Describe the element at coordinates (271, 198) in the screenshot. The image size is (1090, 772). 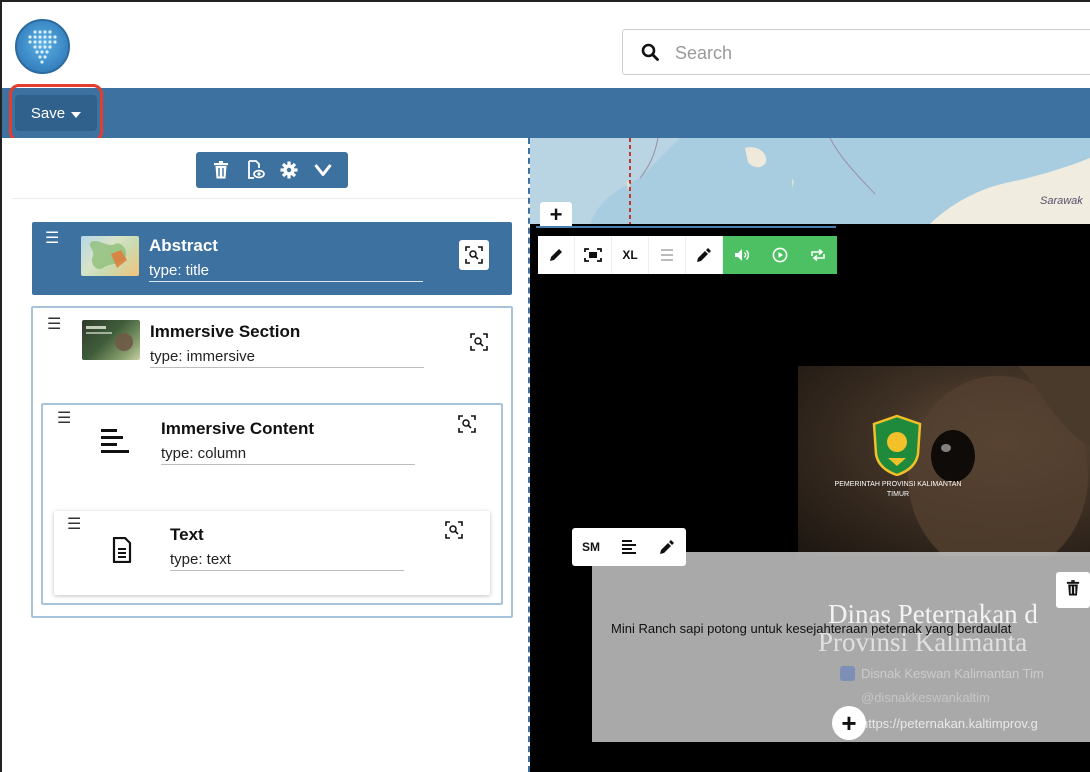
I see `panel-separator` at that location.